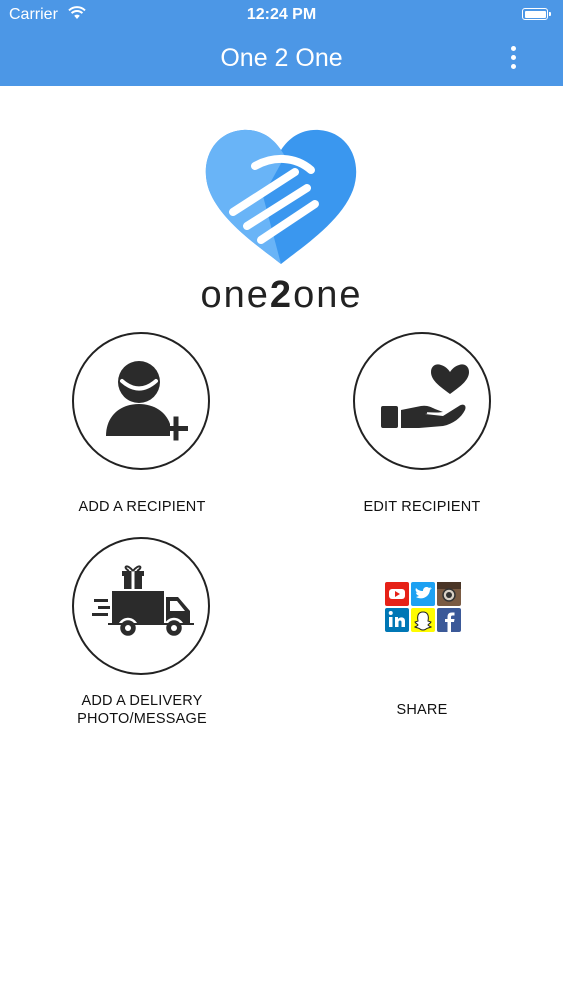 This screenshot has width=563, height=1000. What do you see at coordinates (142, 701) in the screenshot?
I see `add-delivery-label-line1: ADD A DELIVERY` at bounding box center [142, 701].